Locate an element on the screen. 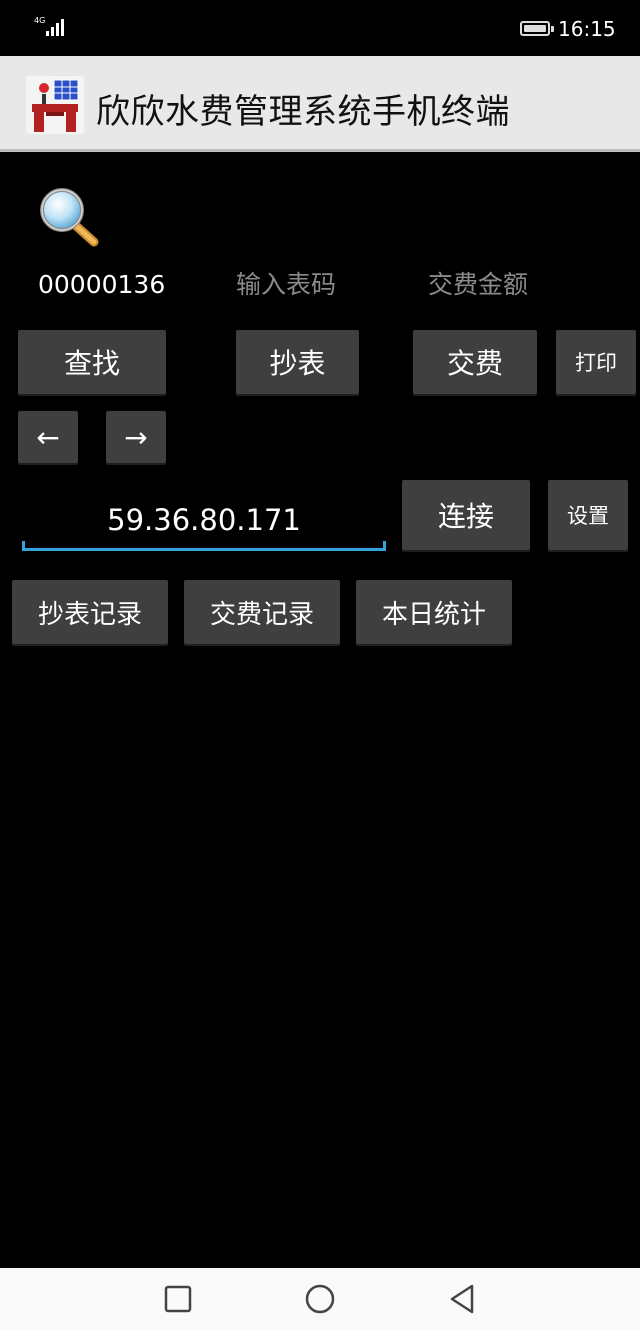 The height and width of the screenshot is (1330, 640). app-logo-icon is located at coordinates (55, 105).